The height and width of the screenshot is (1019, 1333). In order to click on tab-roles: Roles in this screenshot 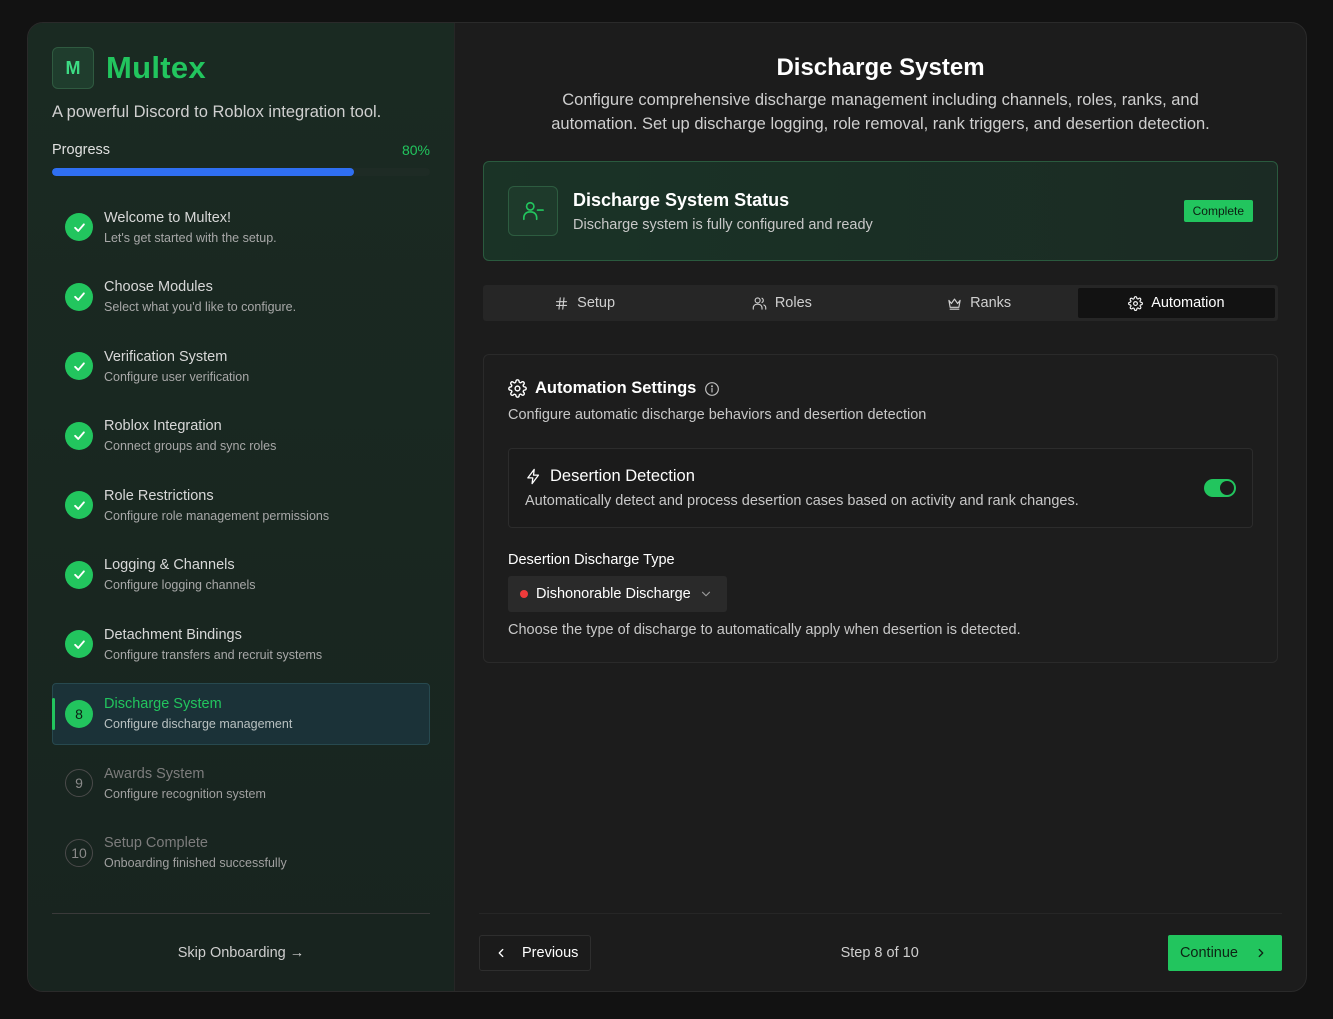, I will do `click(781, 303)`.